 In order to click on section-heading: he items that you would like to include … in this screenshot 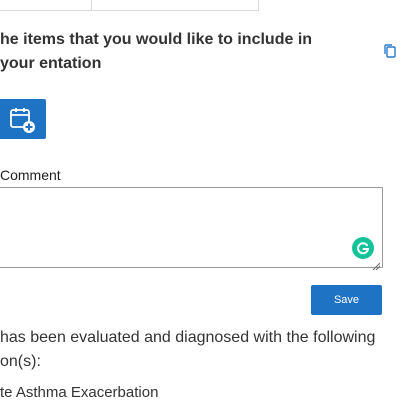, I will do `click(156, 51)`.